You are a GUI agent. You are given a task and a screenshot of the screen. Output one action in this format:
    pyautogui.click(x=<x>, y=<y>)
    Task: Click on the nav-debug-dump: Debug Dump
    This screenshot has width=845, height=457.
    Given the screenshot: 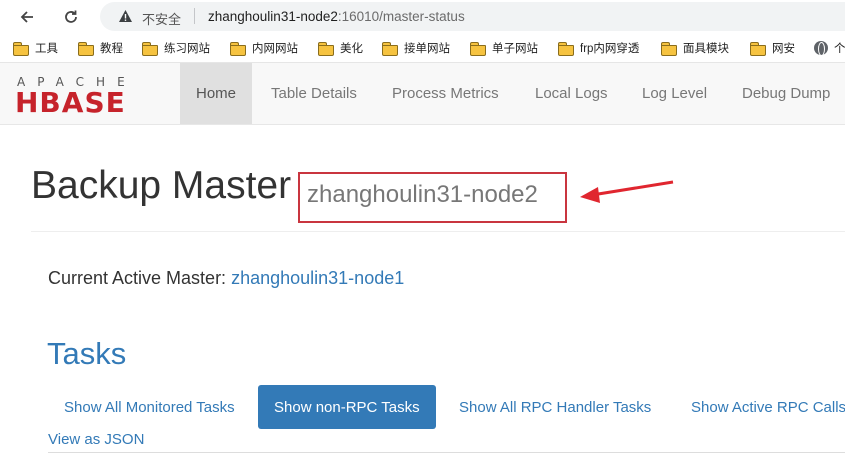 What is the action you would take?
    pyautogui.click(x=786, y=93)
    